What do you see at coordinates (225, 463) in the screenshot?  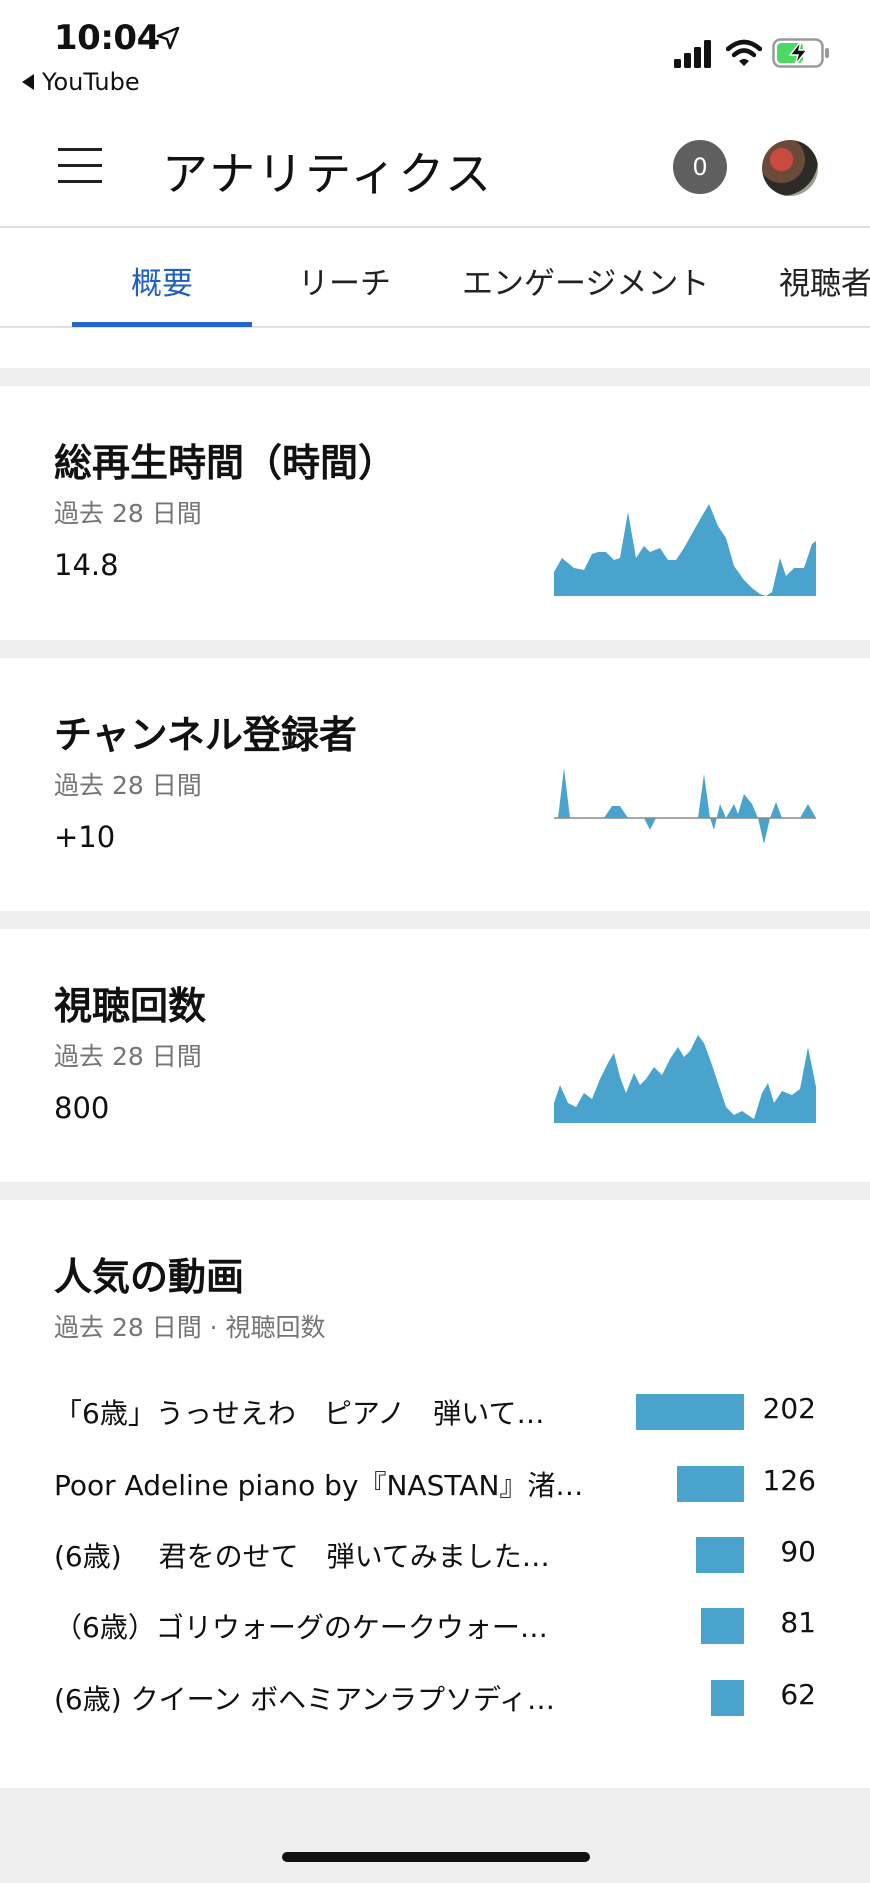 I see `card-title: 総再生時間（時間）` at bounding box center [225, 463].